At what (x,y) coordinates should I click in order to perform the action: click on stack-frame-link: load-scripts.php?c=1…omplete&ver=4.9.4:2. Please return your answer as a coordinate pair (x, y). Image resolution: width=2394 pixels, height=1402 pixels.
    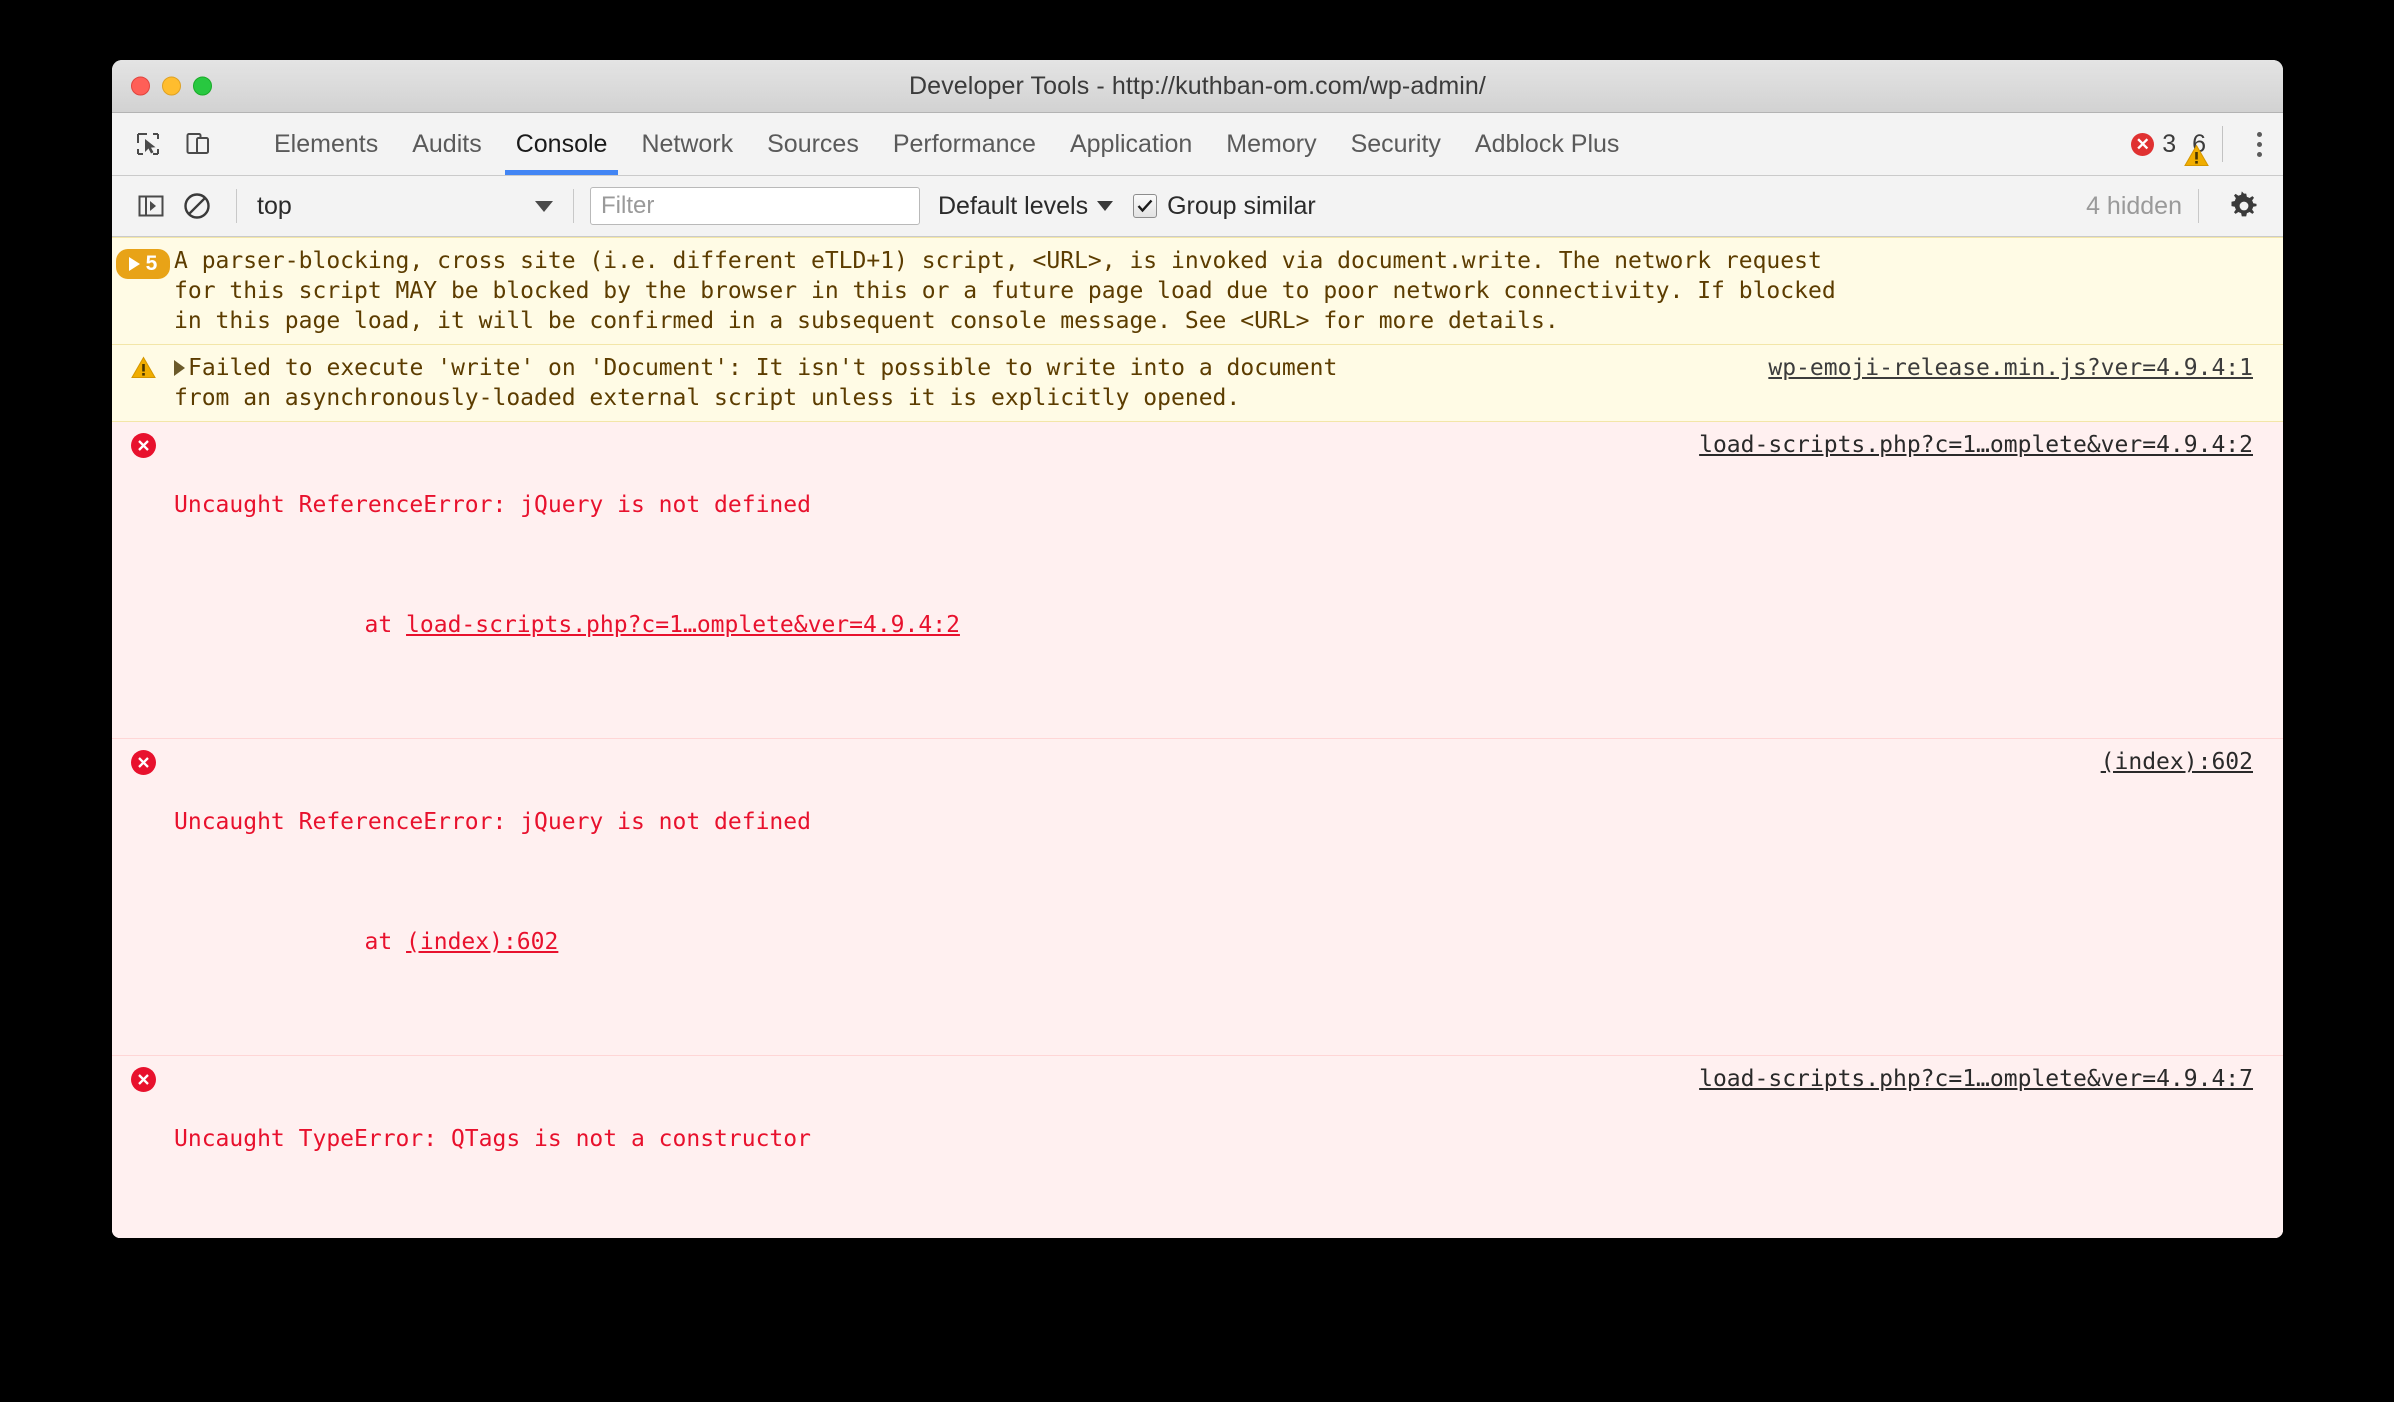
    Looking at the image, I should click on (683, 625).